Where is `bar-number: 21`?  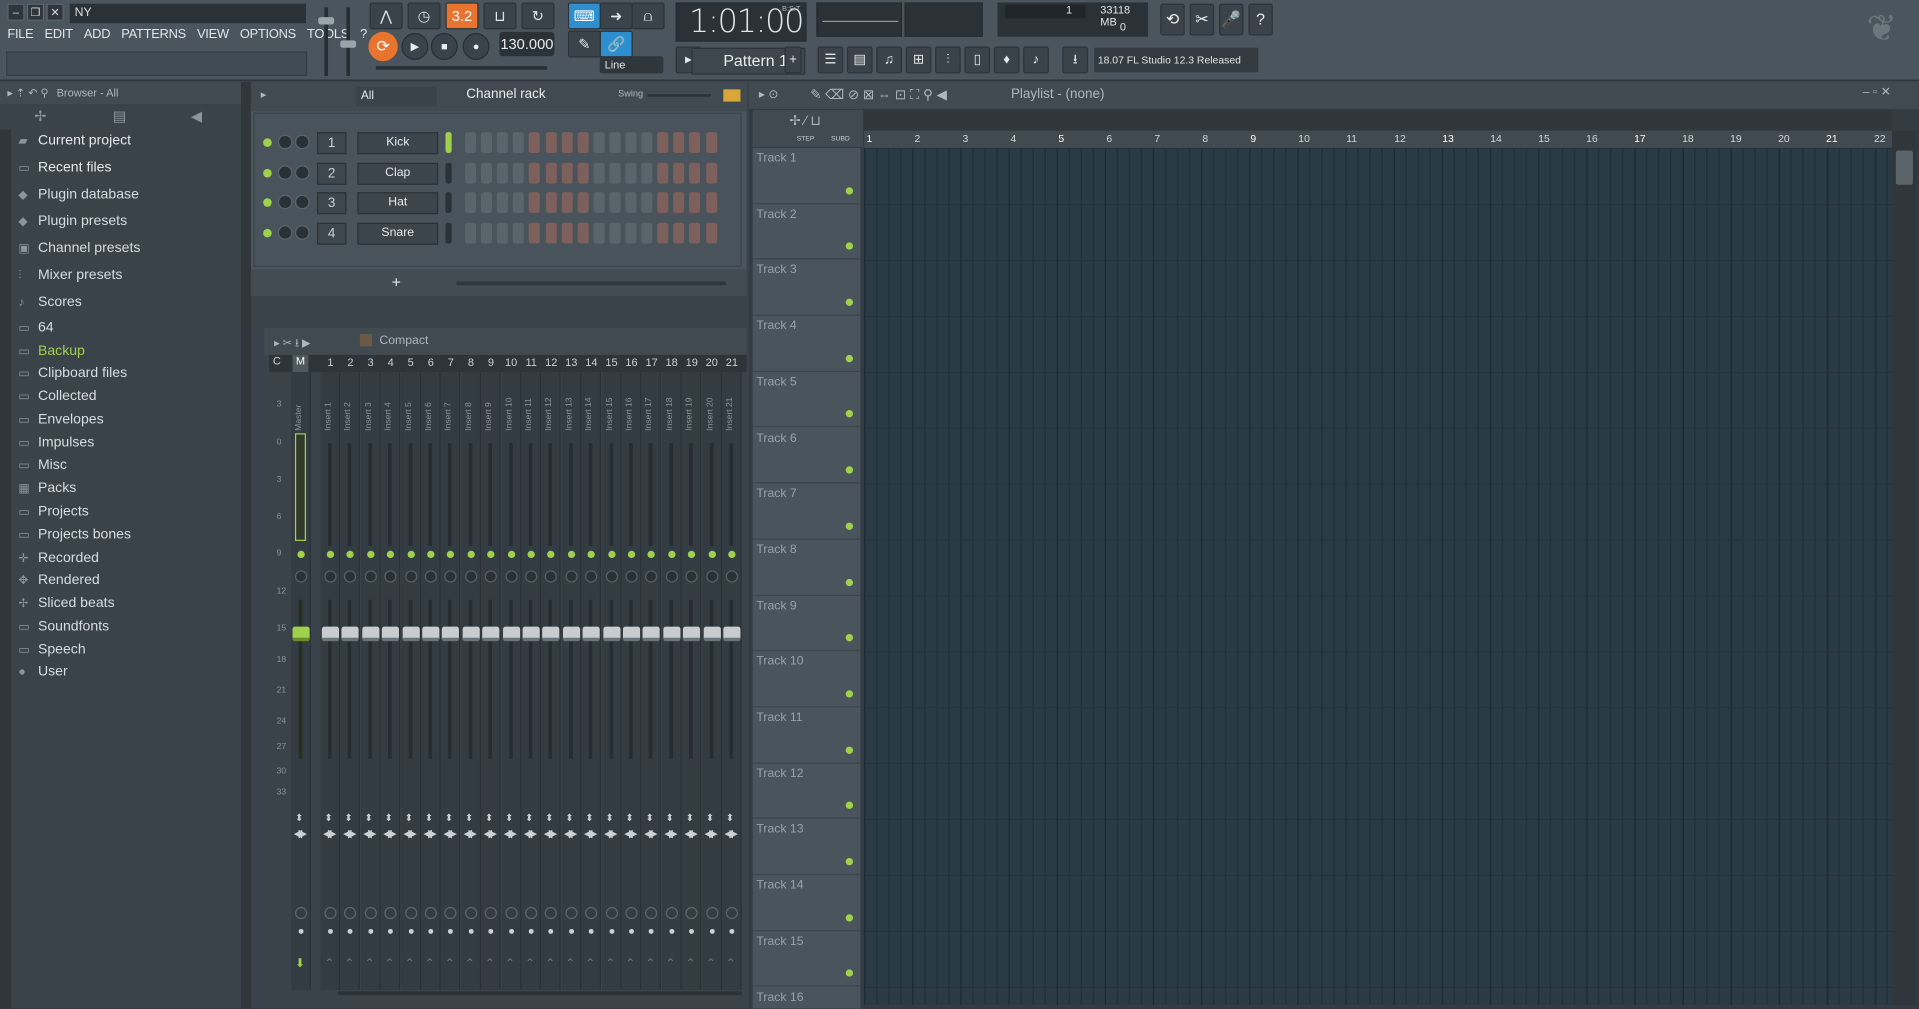 bar-number: 21 is located at coordinates (1832, 138).